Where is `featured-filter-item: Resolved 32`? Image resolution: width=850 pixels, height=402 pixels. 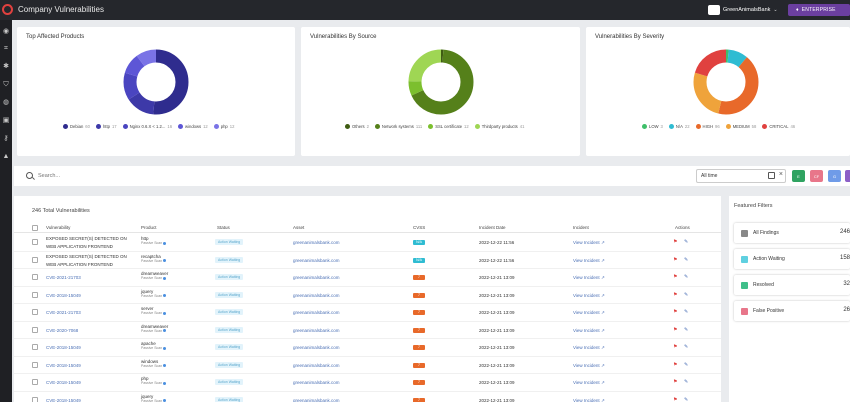
featured-filter-item: Resolved 32 is located at coordinates (792, 285).